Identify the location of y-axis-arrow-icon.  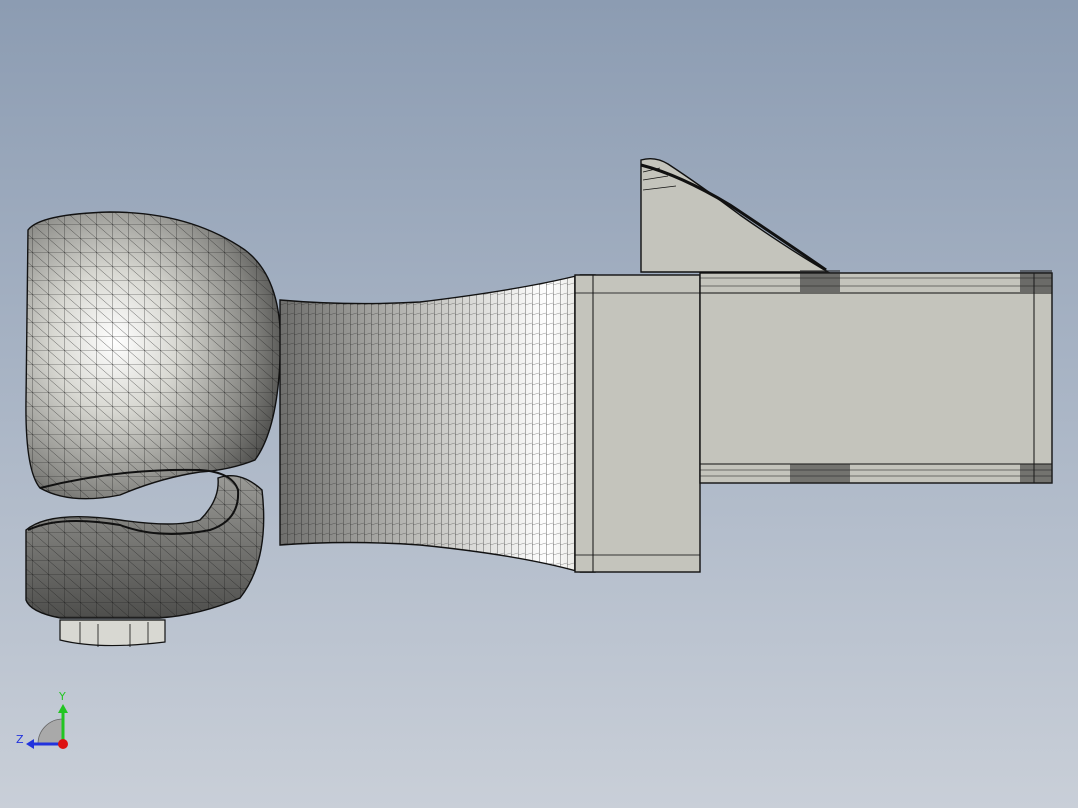
(63, 708).